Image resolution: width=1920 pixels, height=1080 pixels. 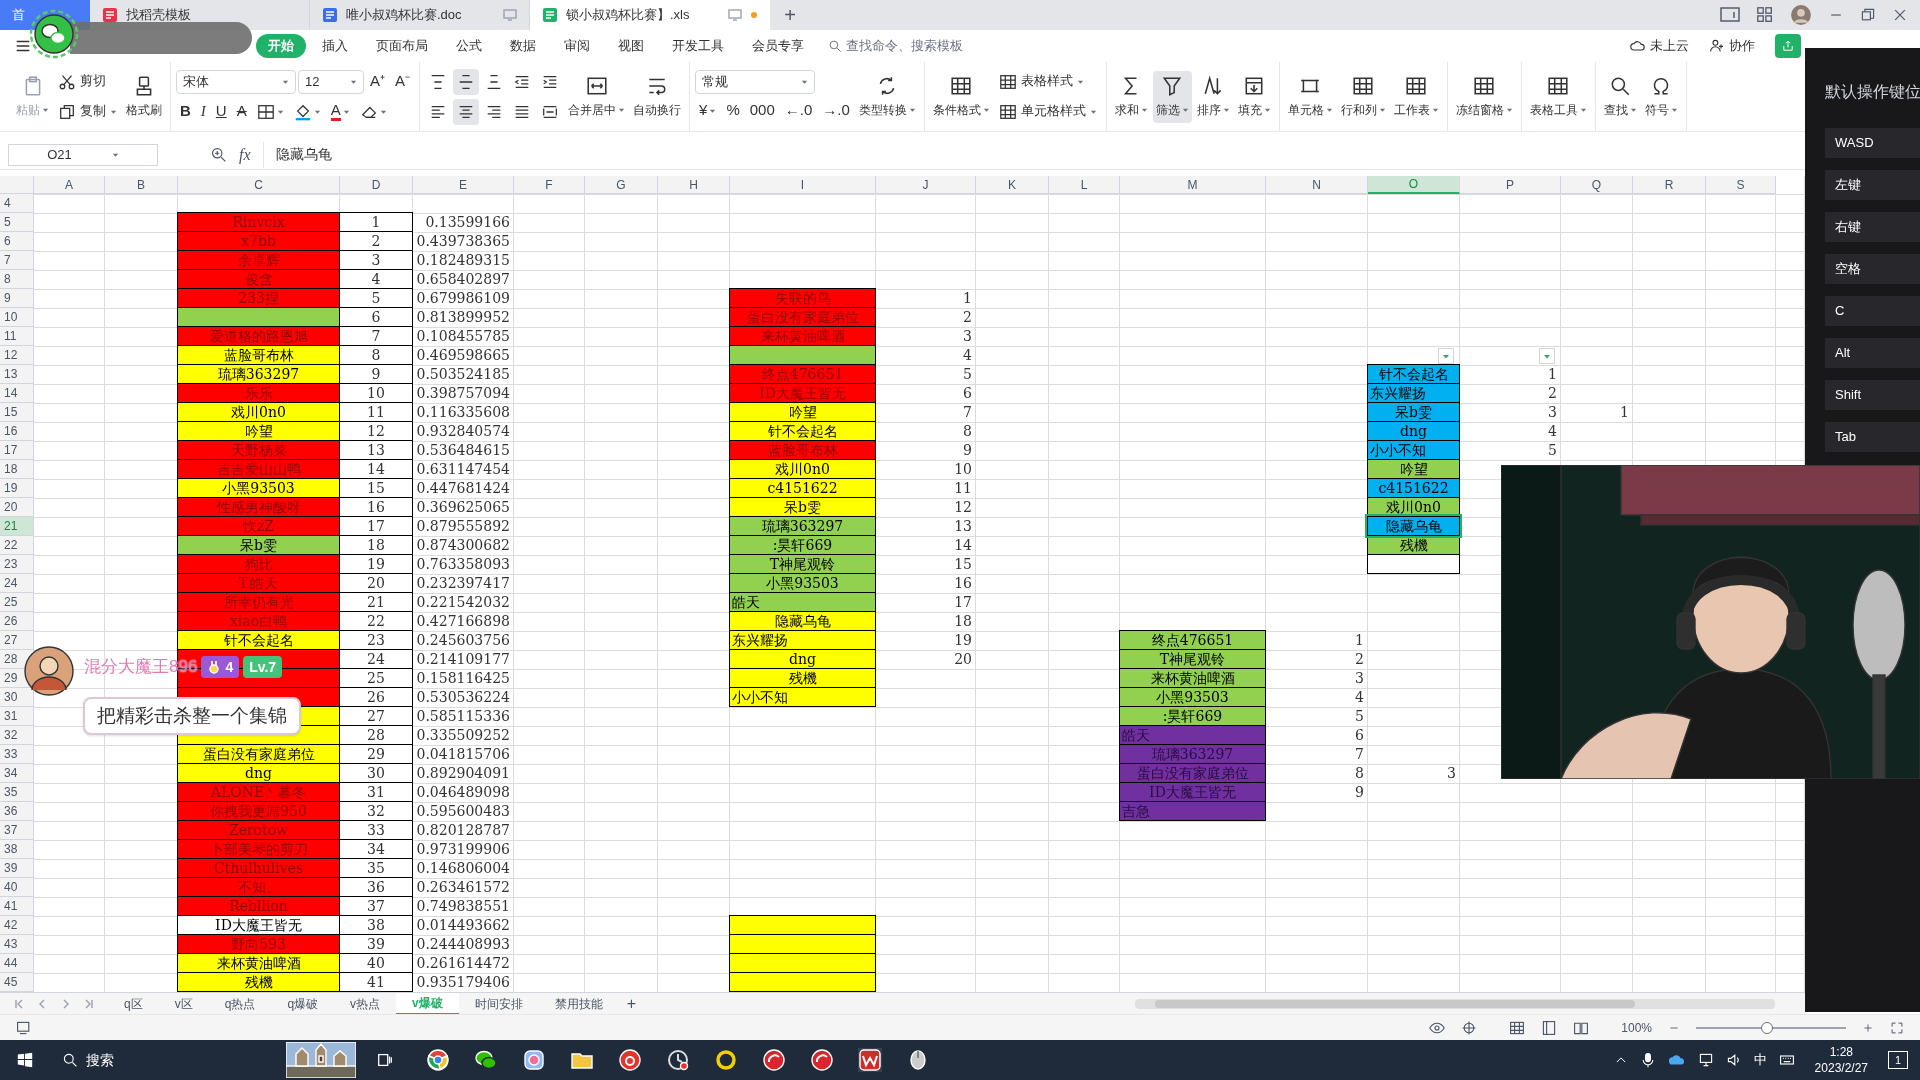 I want to click on row-header: 20, so click(x=17, y=507).